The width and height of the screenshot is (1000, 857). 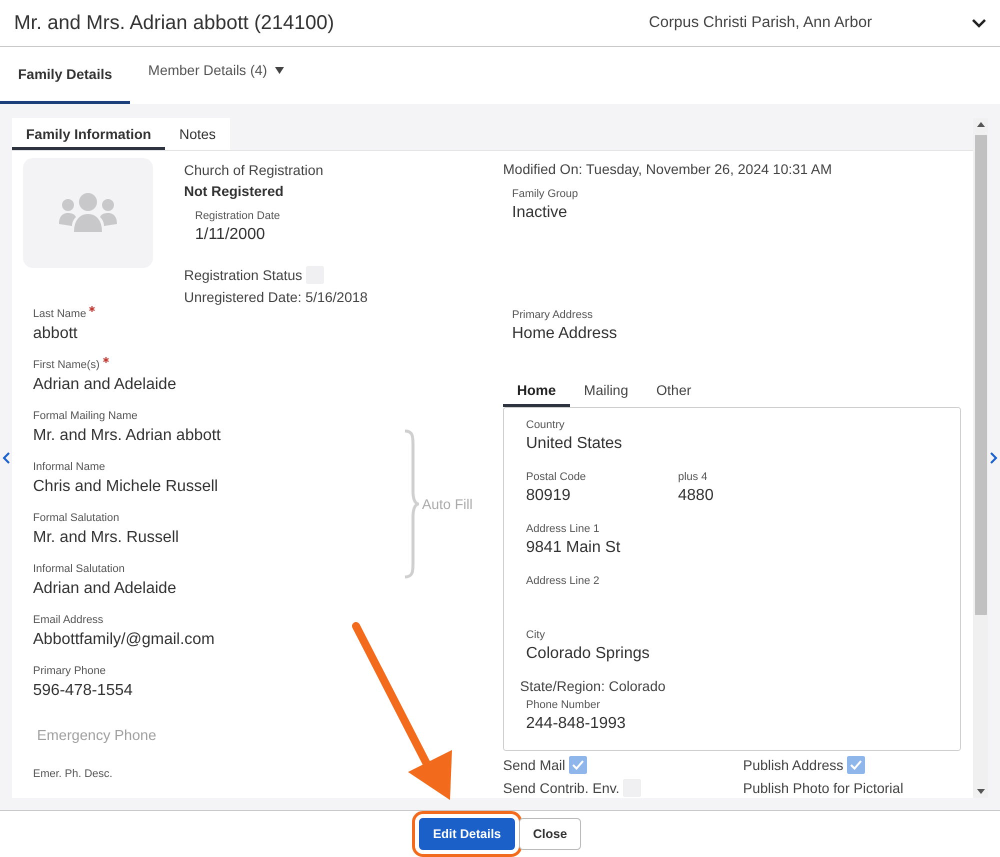 I want to click on field-value: 80919, so click(x=549, y=496).